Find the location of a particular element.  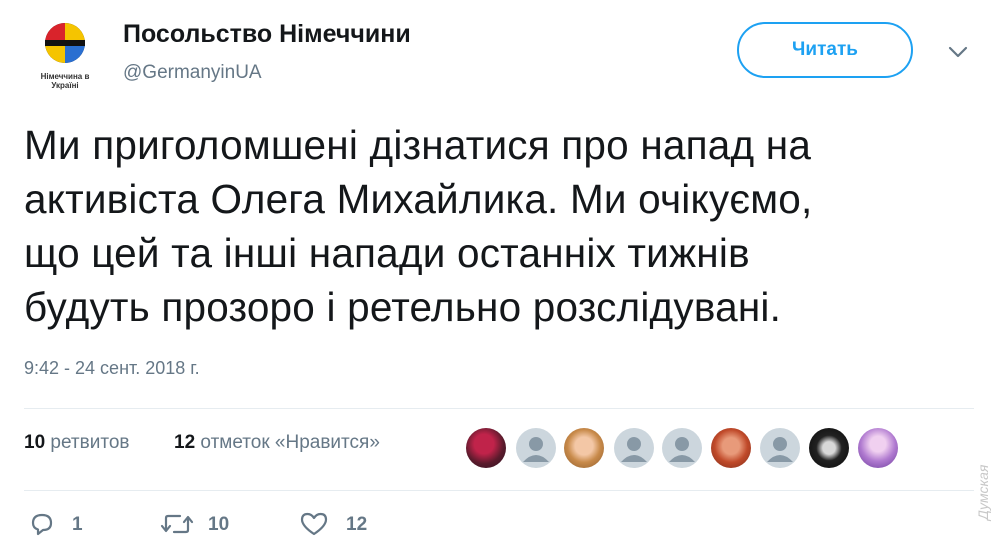

retweet-count: 10 is located at coordinates (219, 524).